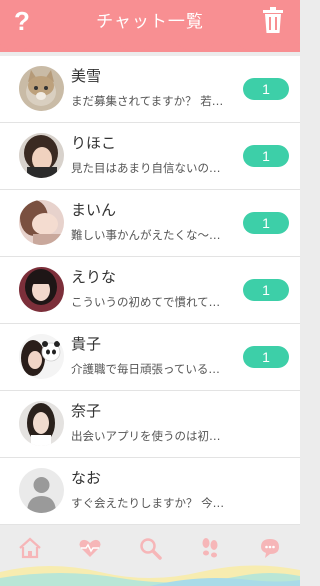 This screenshot has height=586, width=320. What do you see at coordinates (30, 548) in the screenshot?
I see `home-icon` at bounding box center [30, 548].